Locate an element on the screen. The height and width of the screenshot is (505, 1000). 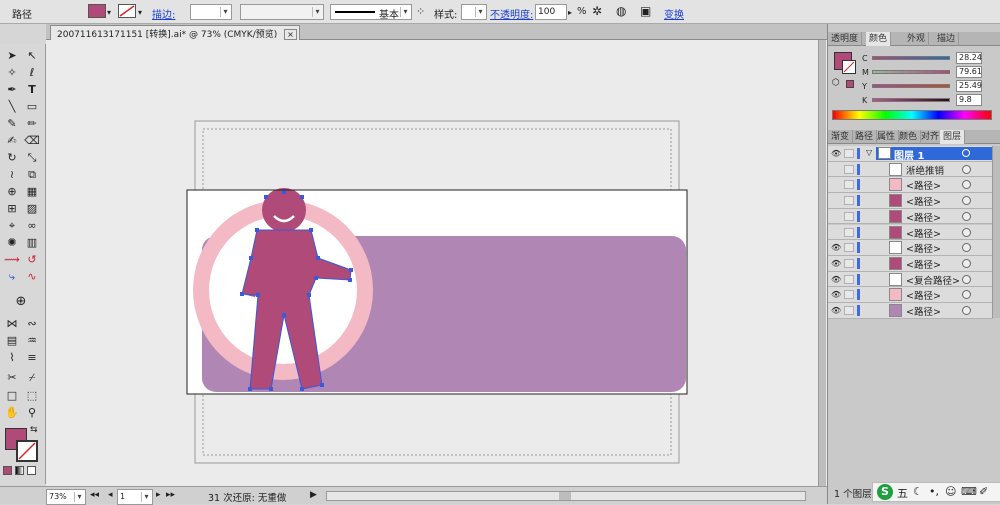
perspective-grid-tool-icon: ▦ is located at coordinates (32, 192).